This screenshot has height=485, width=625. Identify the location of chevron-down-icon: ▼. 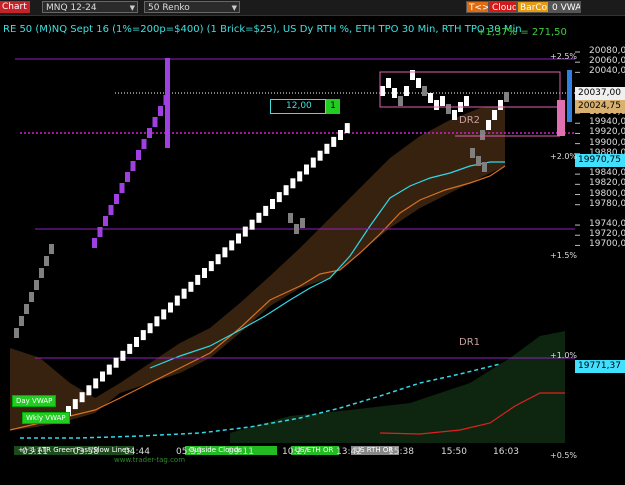
(234, 8).